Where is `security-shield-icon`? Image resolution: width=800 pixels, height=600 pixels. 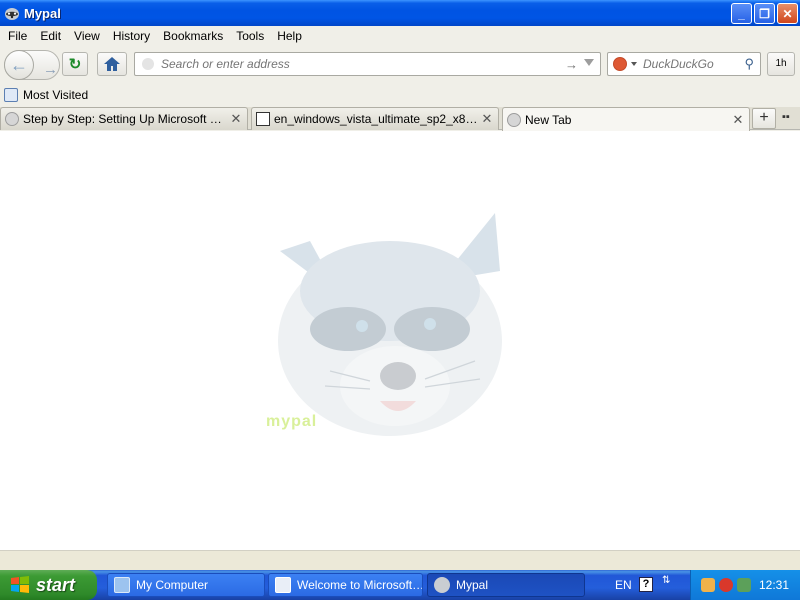 security-shield-icon is located at coordinates (726, 585).